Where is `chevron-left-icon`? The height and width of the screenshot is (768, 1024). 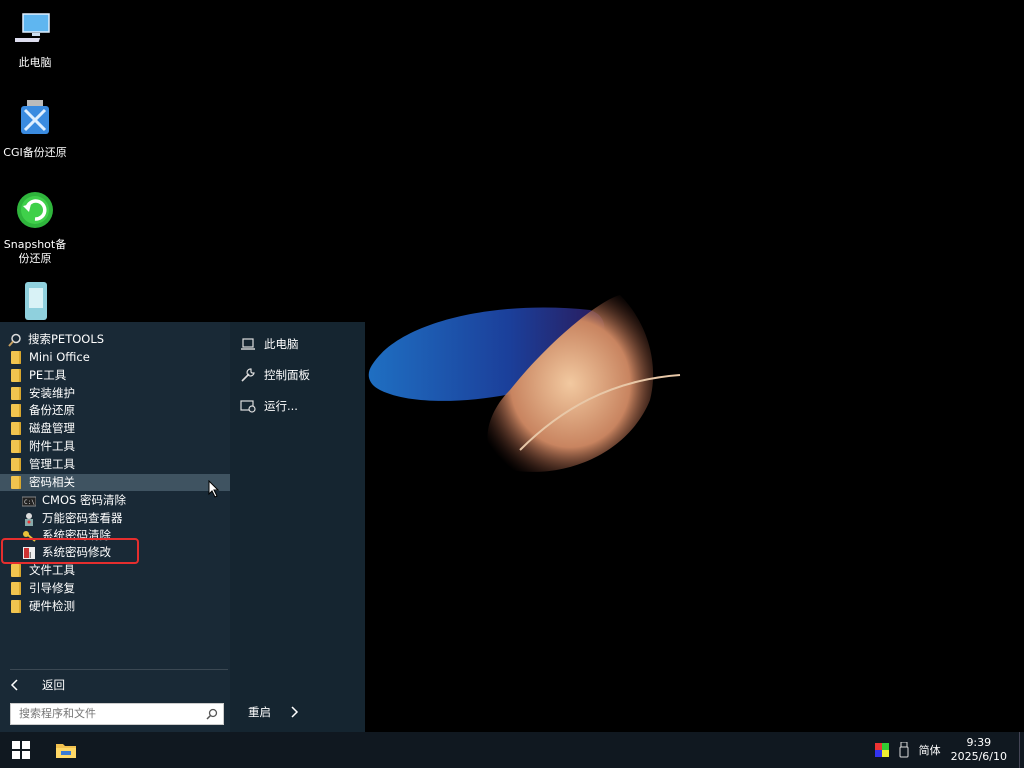 chevron-left-icon is located at coordinates (14, 685).